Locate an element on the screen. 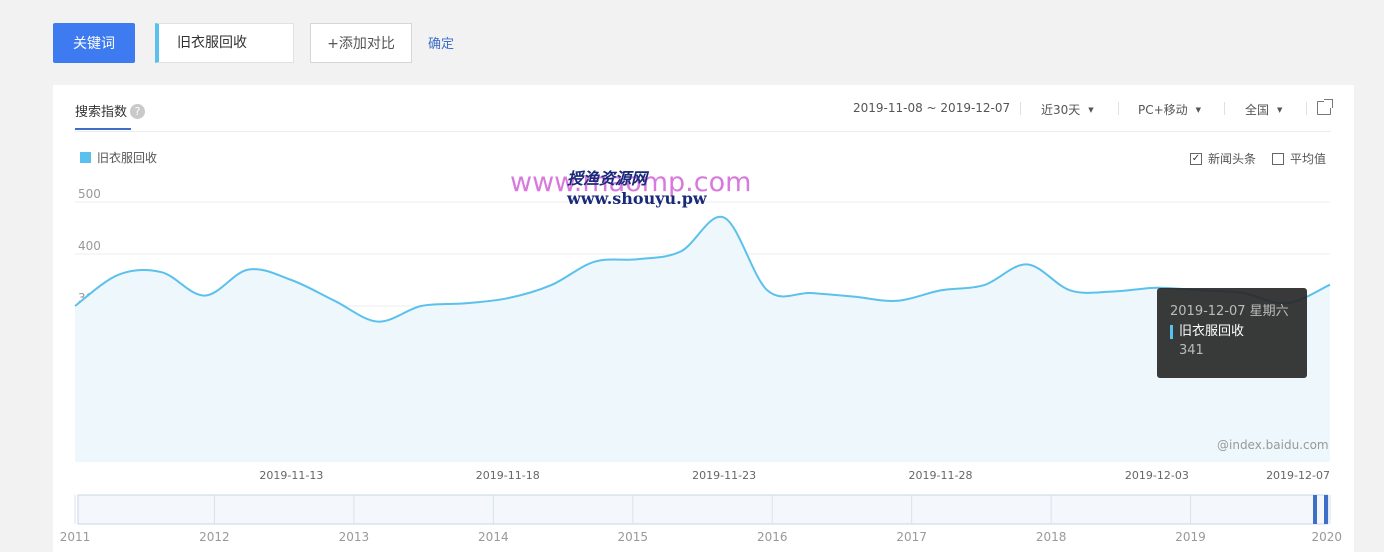  chart-tooltip: 2019-12-07 星期六 旧衣服回收 341 is located at coordinates (1232, 333).